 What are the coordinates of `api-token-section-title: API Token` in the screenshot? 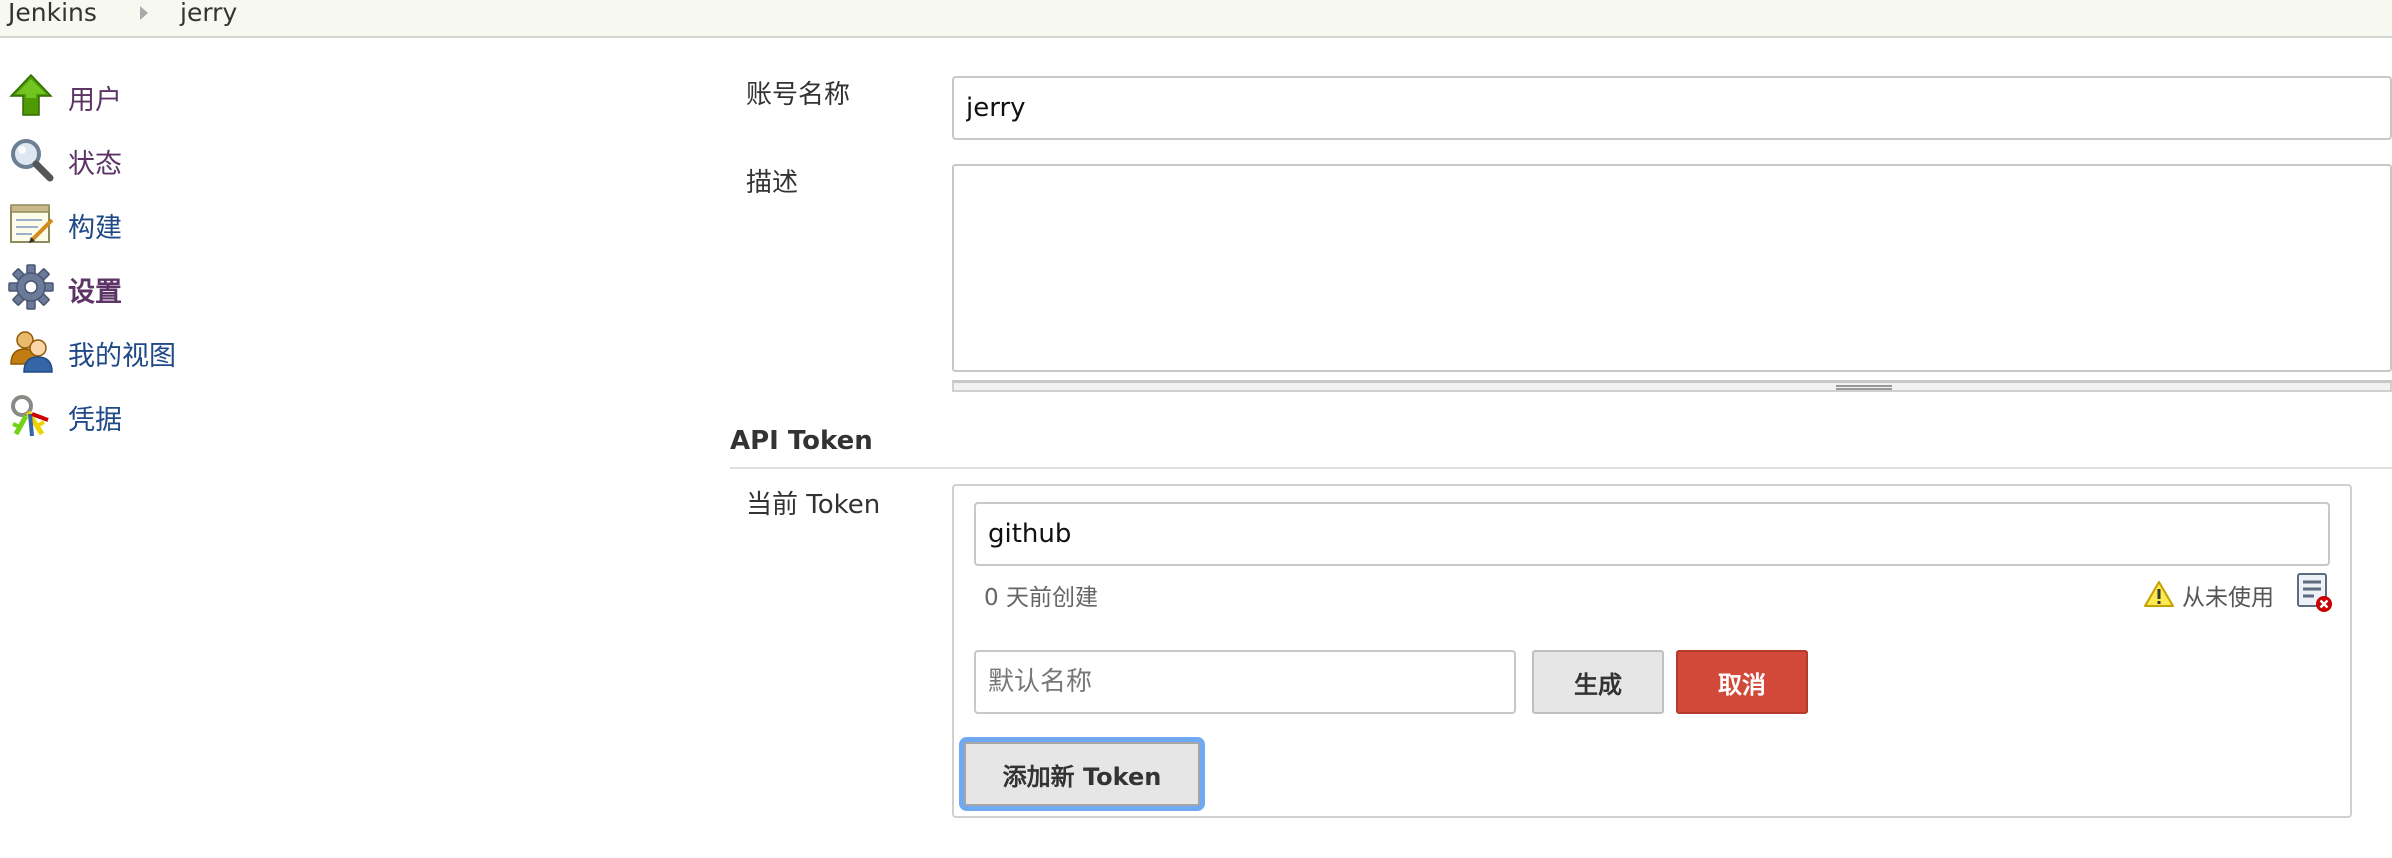 It's located at (801, 441).